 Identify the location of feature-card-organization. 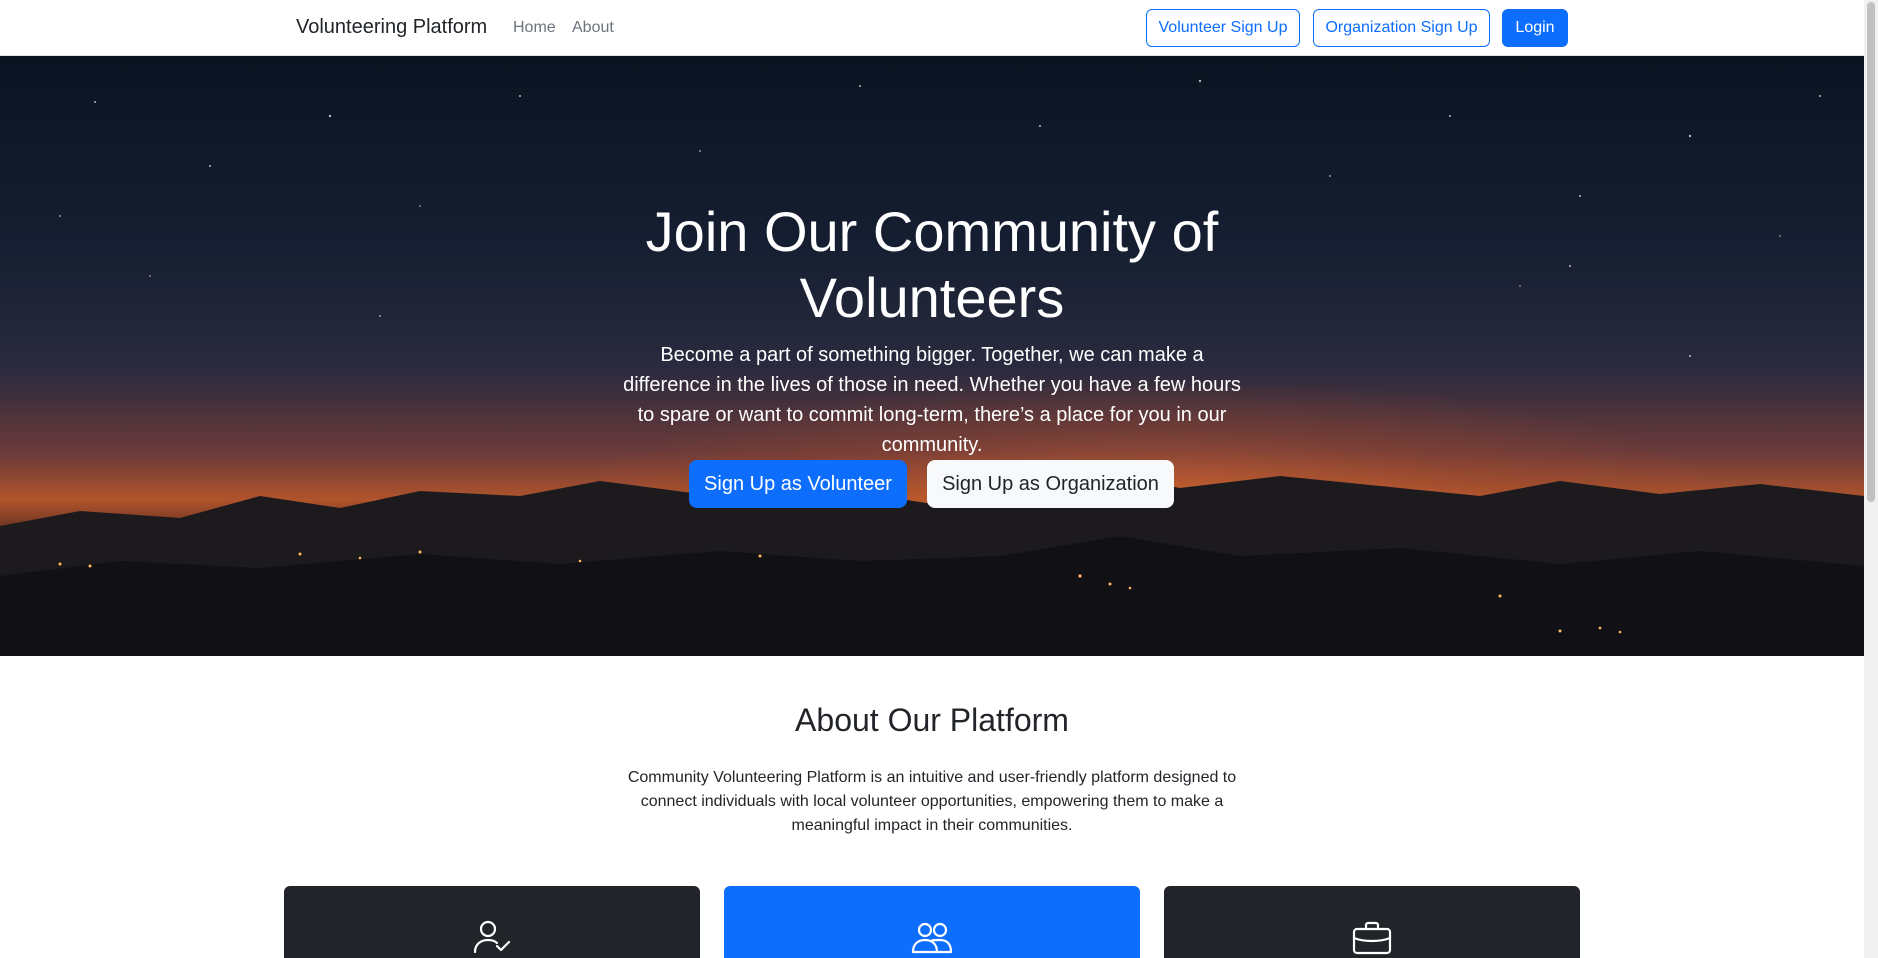
(1372, 922).